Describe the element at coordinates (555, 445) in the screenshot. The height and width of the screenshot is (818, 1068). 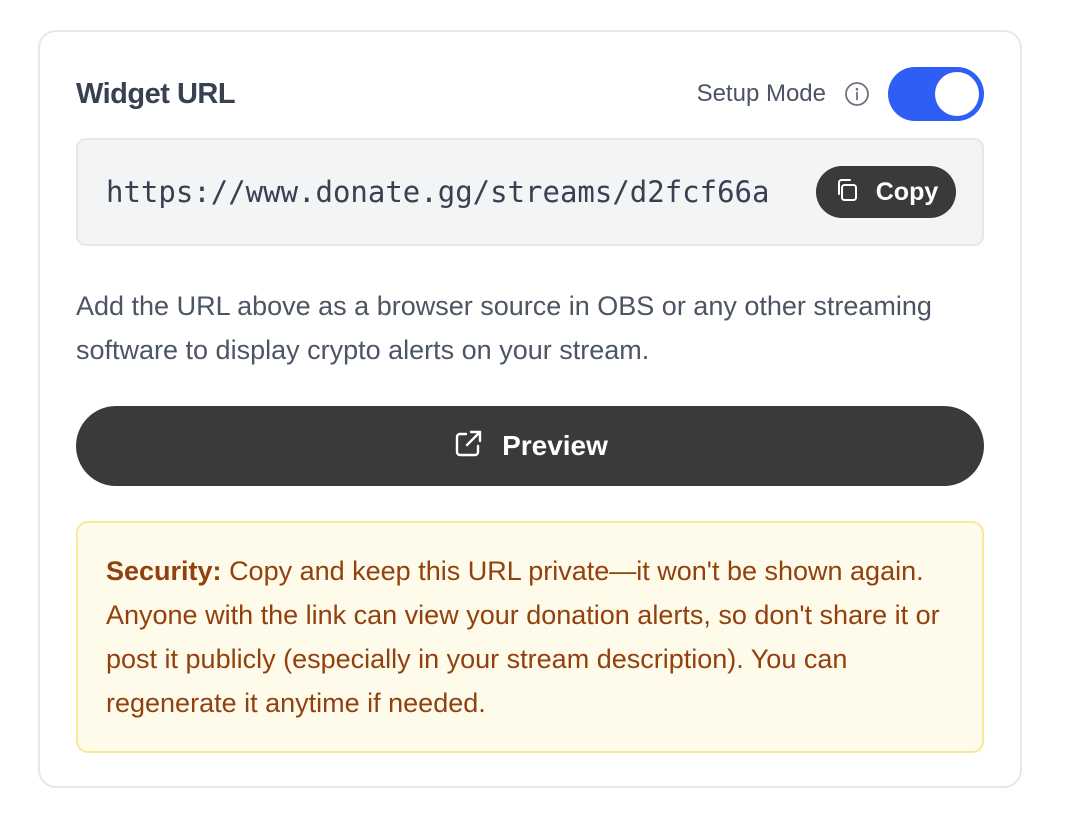
I see `preview-button-label: Preview` at that location.